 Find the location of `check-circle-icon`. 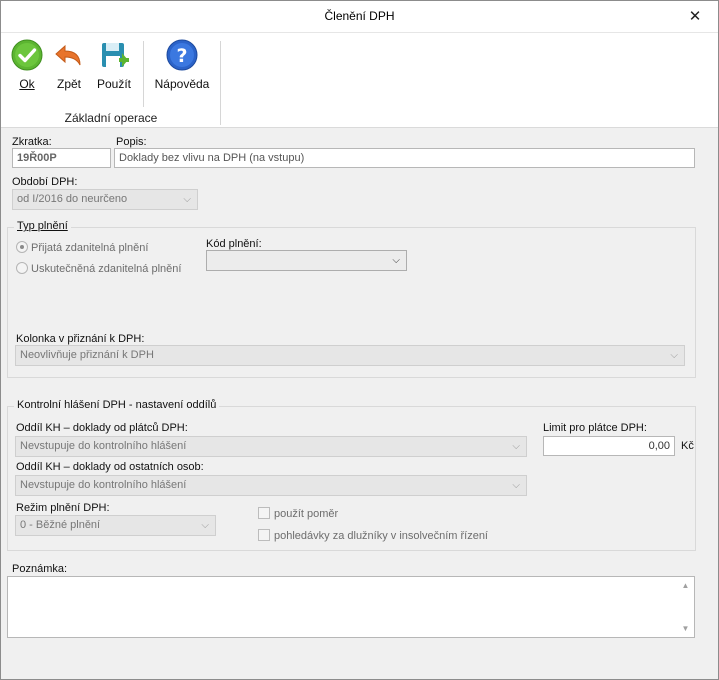

check-circle-icon is located at coordinates (27, 55).